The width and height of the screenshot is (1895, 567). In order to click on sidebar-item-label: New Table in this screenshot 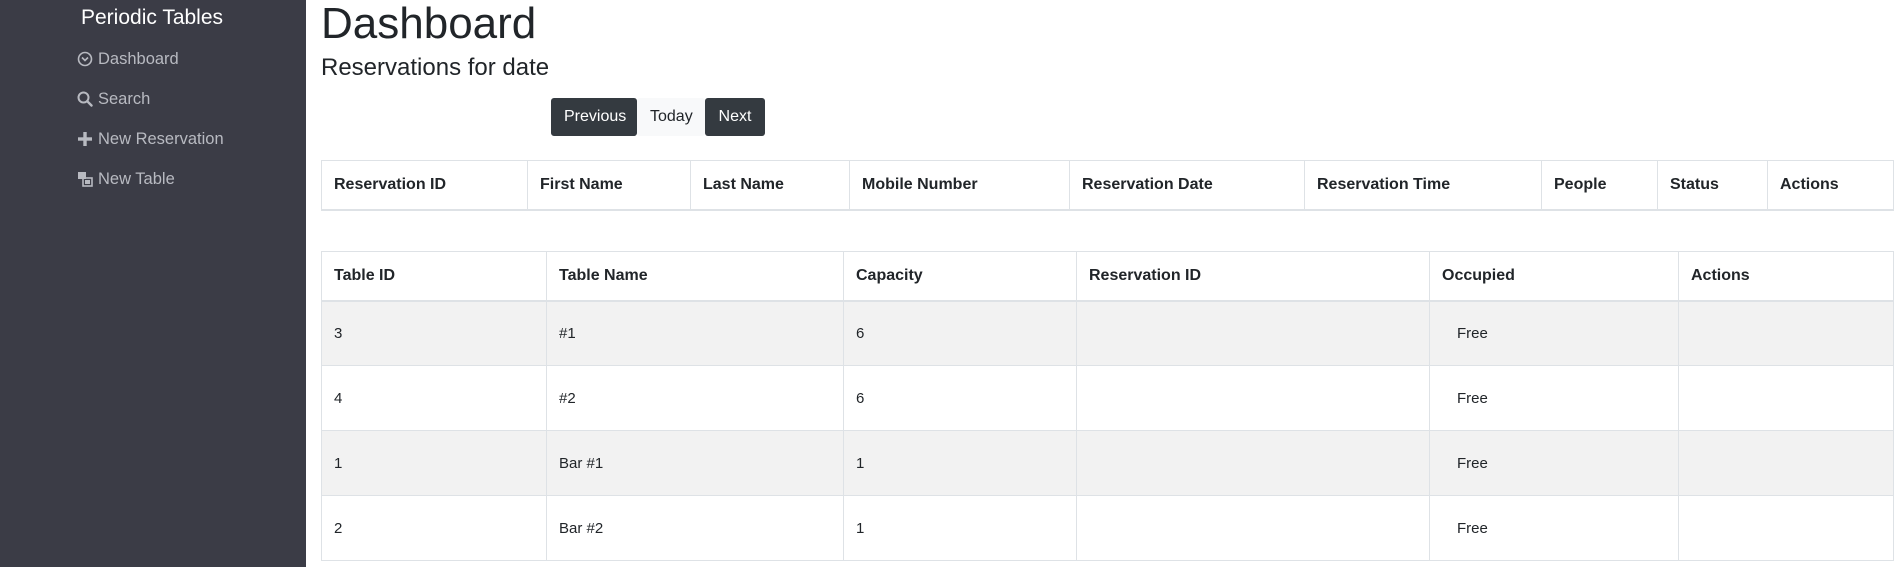, I will do `click(136, 178)`.